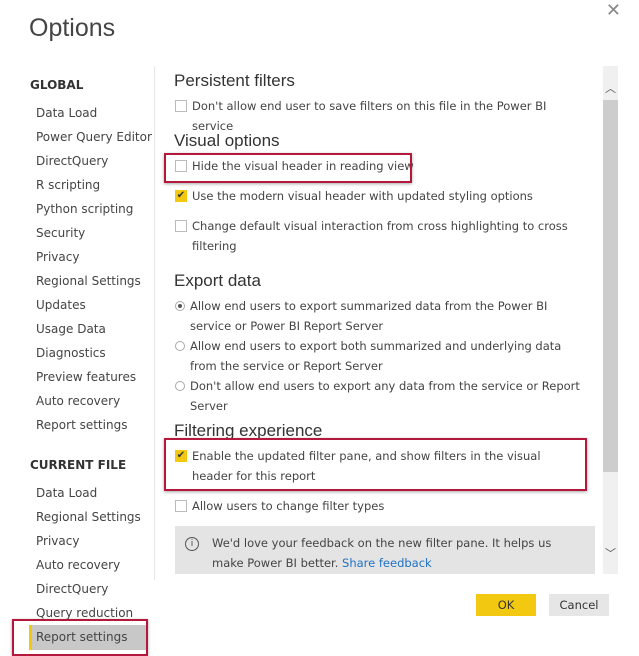 This screenshot has height=656, width=639. I want to click on info-icon: i, so click(192, 544).